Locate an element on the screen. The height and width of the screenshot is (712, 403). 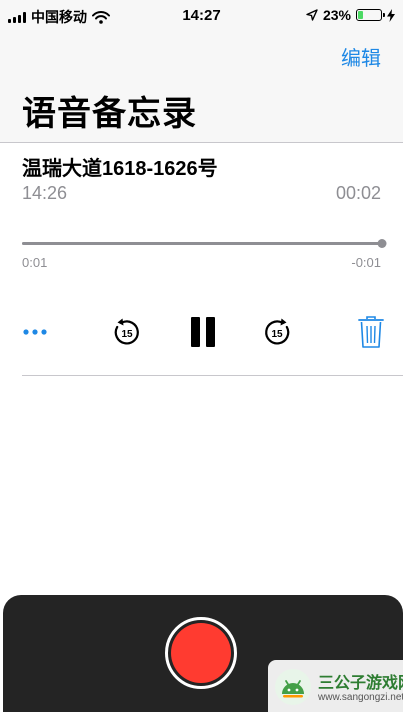
battery-percent: 23% is located at coordinates (336, 15).